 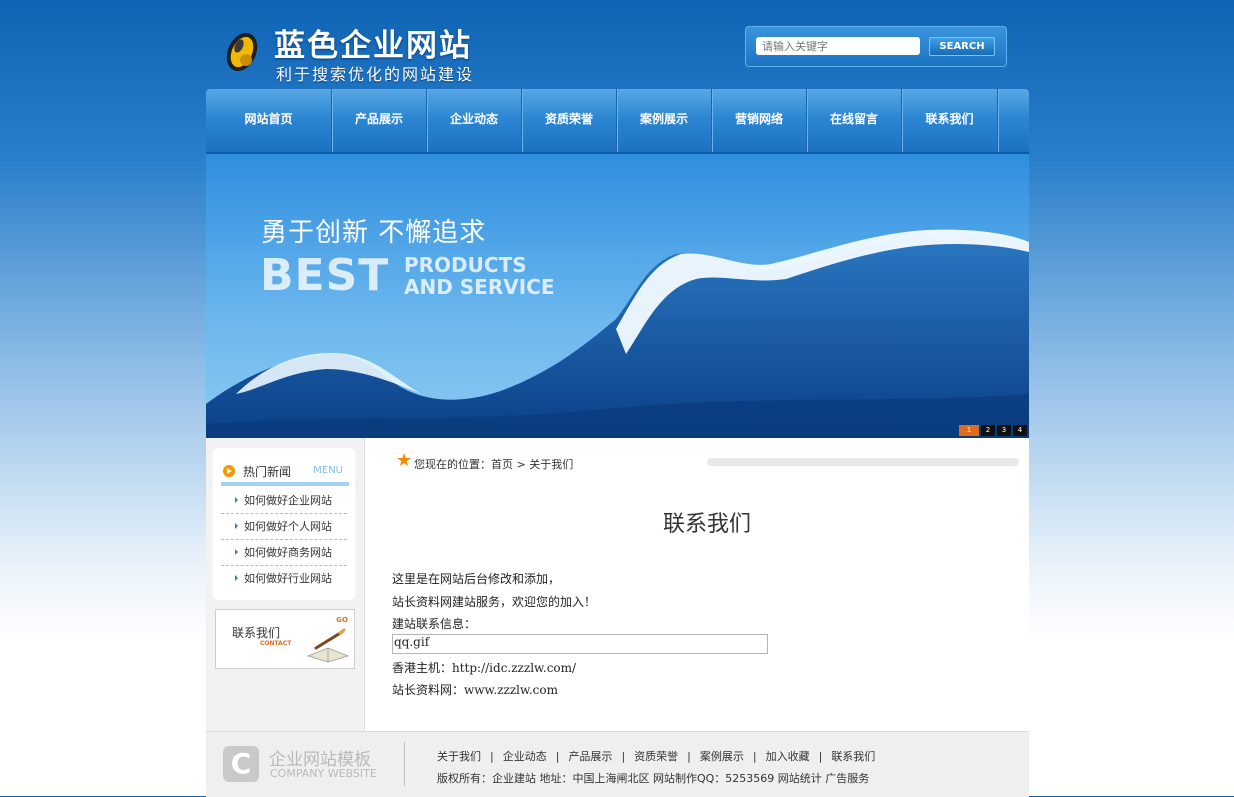 I want to click on news-item-label: 如何做好企业网站, so click(x=288, y=500).